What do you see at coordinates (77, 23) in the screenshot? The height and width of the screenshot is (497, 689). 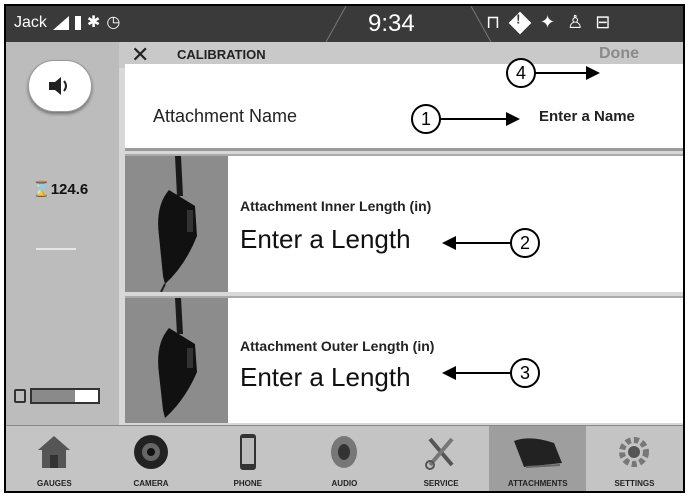 I see `battery-icon` at bounding box center [77, 23].